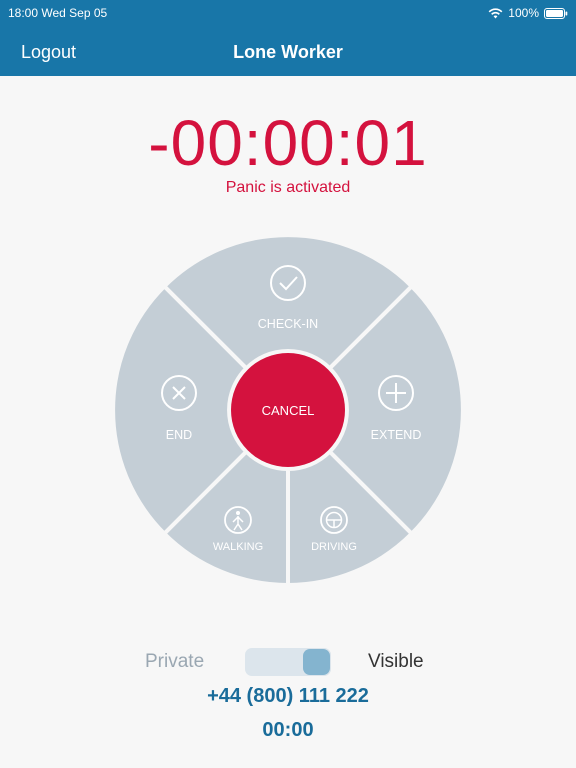 Image resolution: width=576 pixels, height=768 pixels. What do you see at coordinates (396, 661) in the screenshot?
I see `visible-label: Visible` at bounding box center [396, 661].